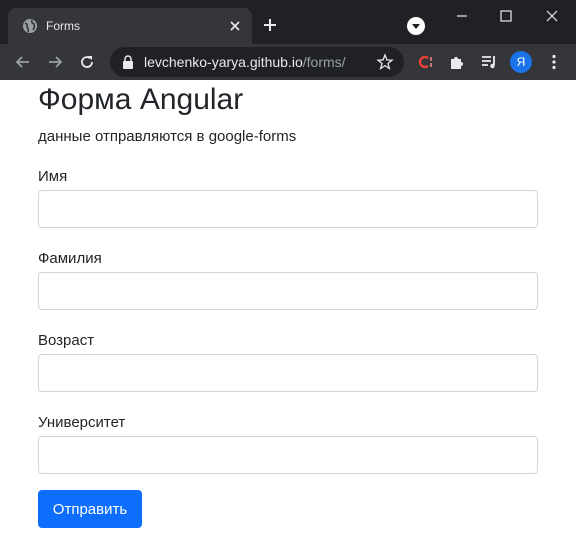 The width and height of the screenshot is (576, 540). I want to click on reload-icon, so click(87, 62).